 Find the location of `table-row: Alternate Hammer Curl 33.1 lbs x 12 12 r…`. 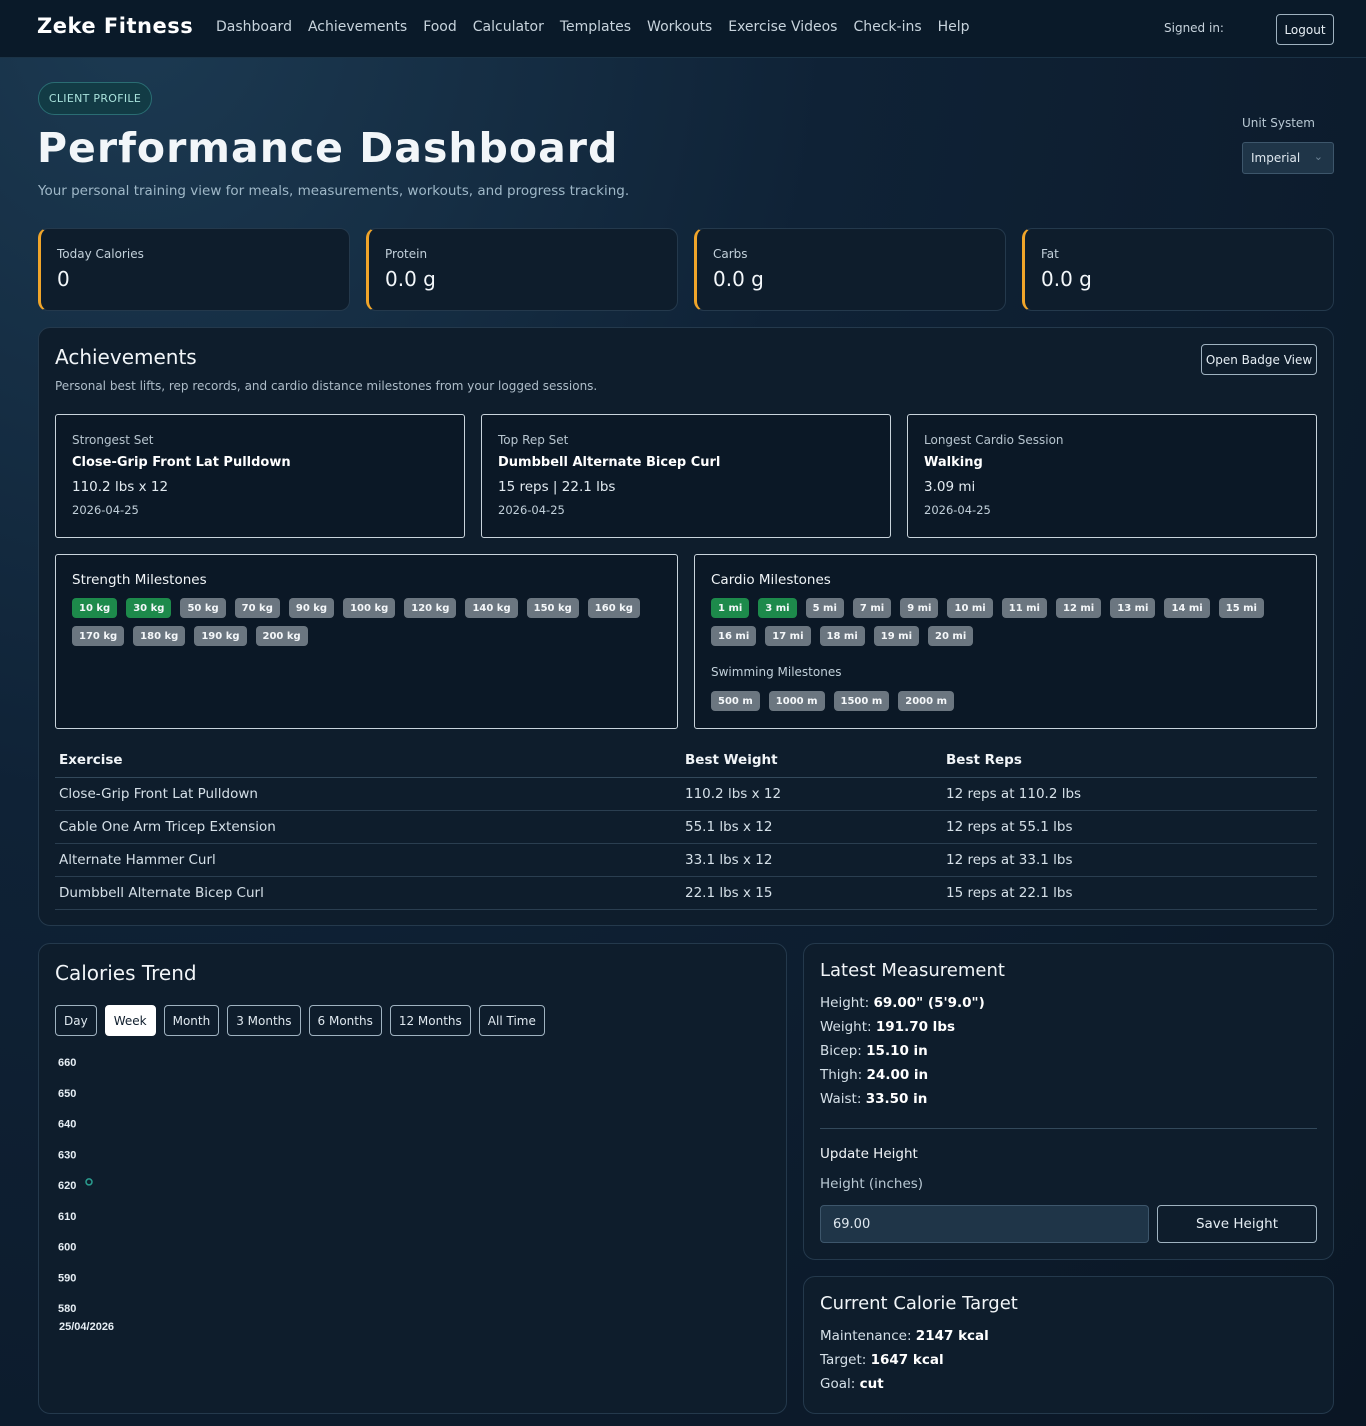

table-row: Alternate Hammer Curl 33.1 lbs x 12 12 r… is located at coordinates (686, 860).